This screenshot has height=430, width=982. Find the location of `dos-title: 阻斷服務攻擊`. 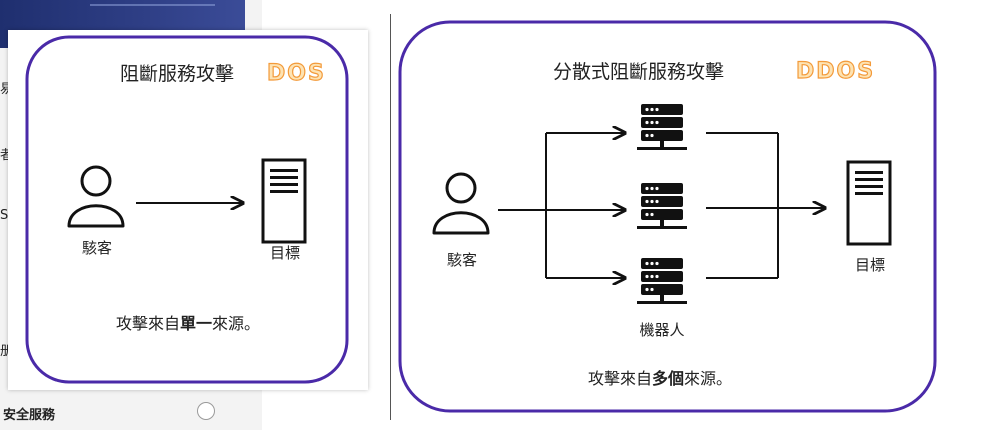

dos-title: 阻斷服務攻擊 is located at coordinates (177, 74).